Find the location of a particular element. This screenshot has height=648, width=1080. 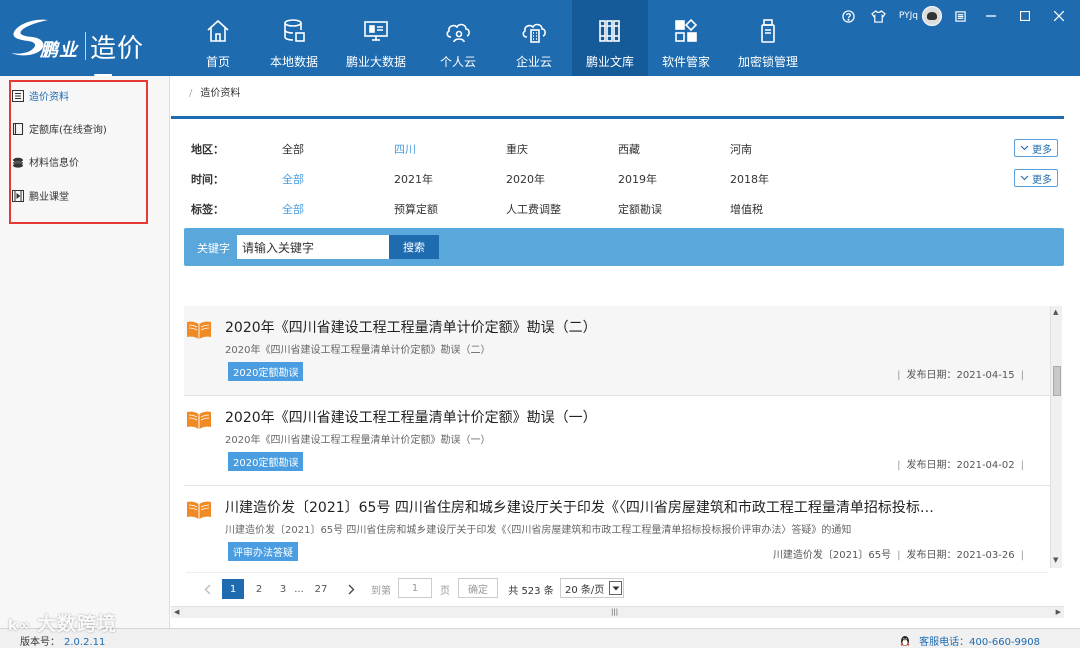

page-button: 27 is located at coordinates (321, 589).